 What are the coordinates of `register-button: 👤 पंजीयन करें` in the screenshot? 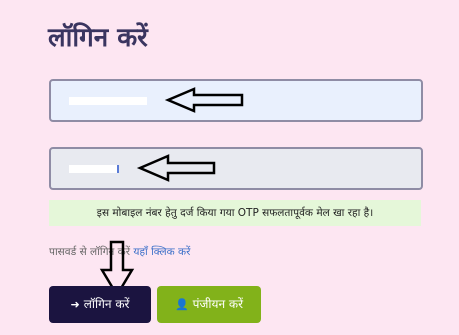 It's located at (209, 304).